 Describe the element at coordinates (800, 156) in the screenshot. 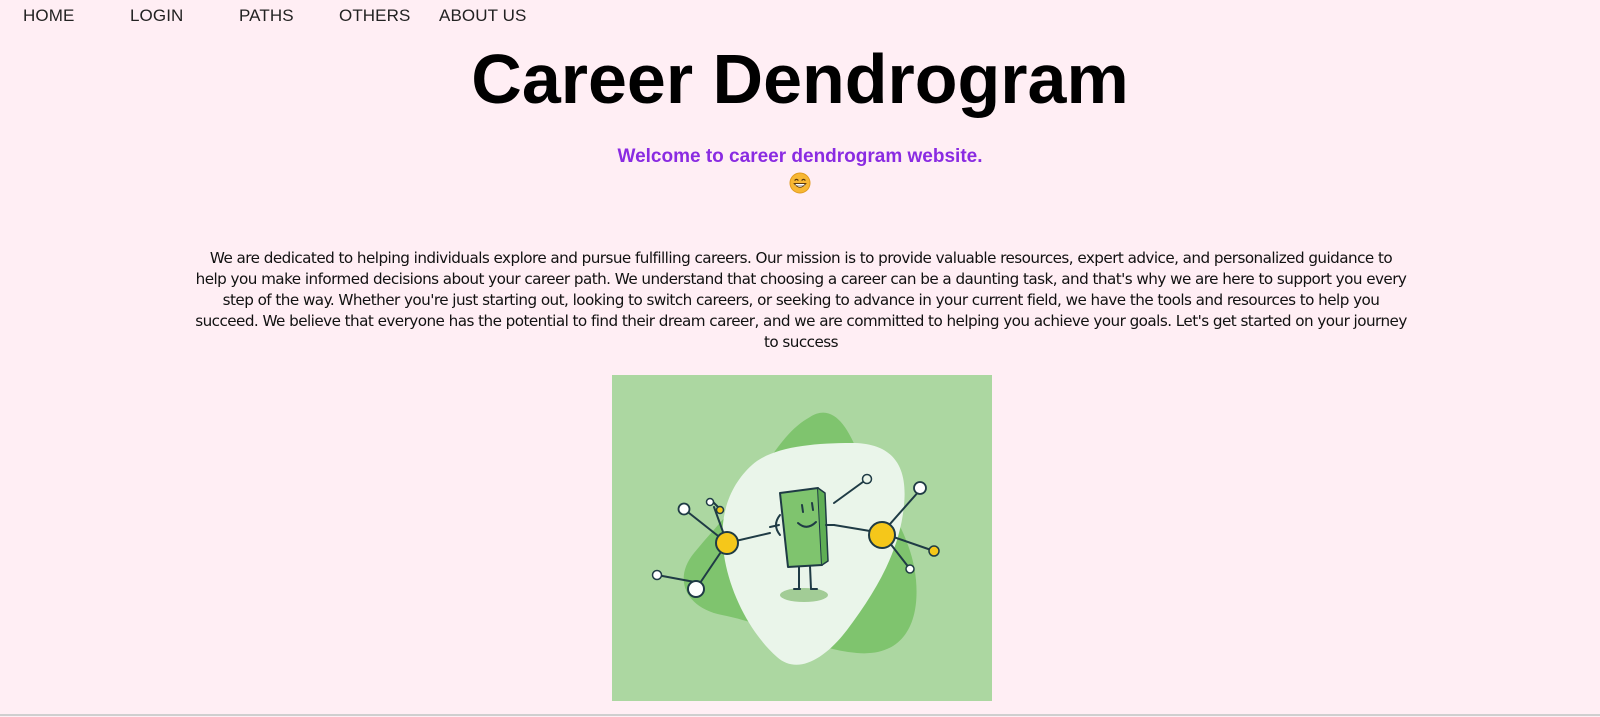

I see `welcome-message: Welcome to career dendrogram website.` at that location.